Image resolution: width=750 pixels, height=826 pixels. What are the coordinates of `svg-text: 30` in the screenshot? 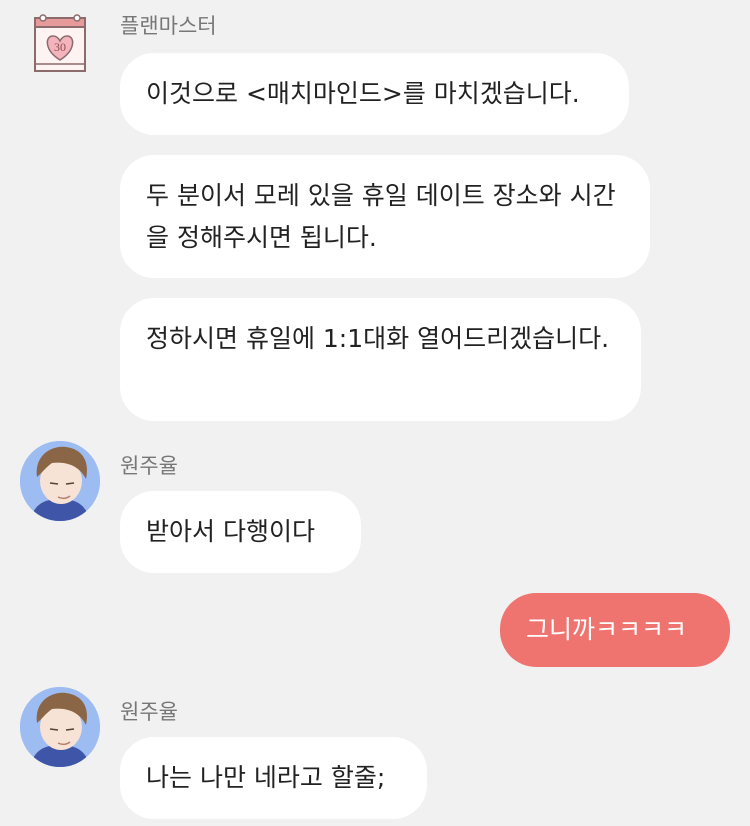 It's located at (60, 47).